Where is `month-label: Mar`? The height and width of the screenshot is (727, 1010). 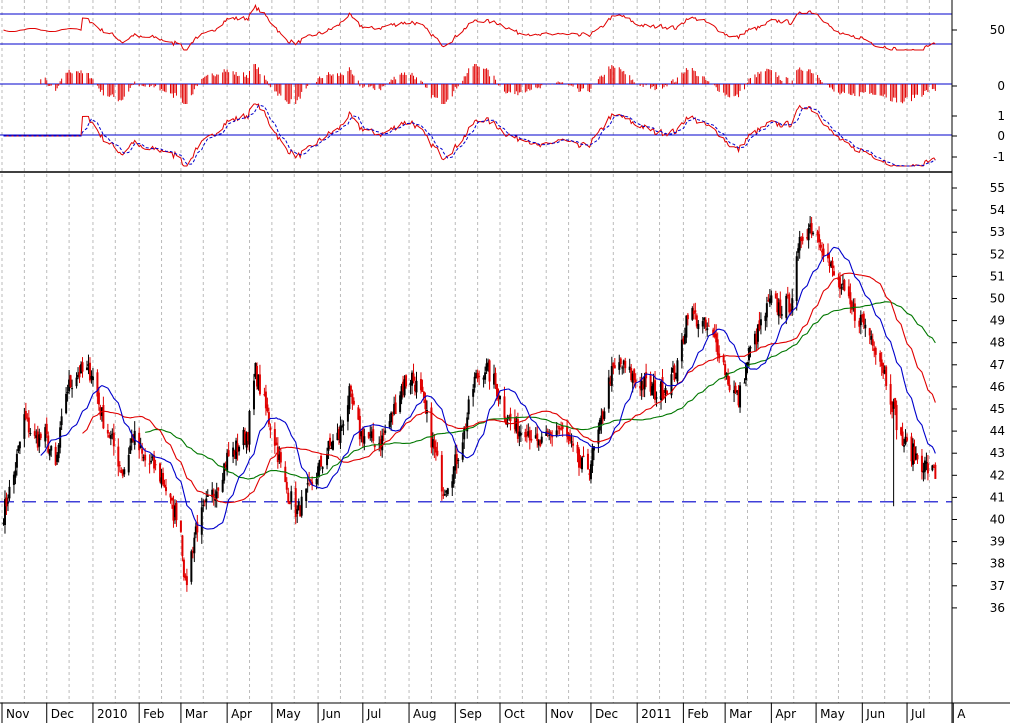
month-label: Mar is located at coordinates (196, 714).